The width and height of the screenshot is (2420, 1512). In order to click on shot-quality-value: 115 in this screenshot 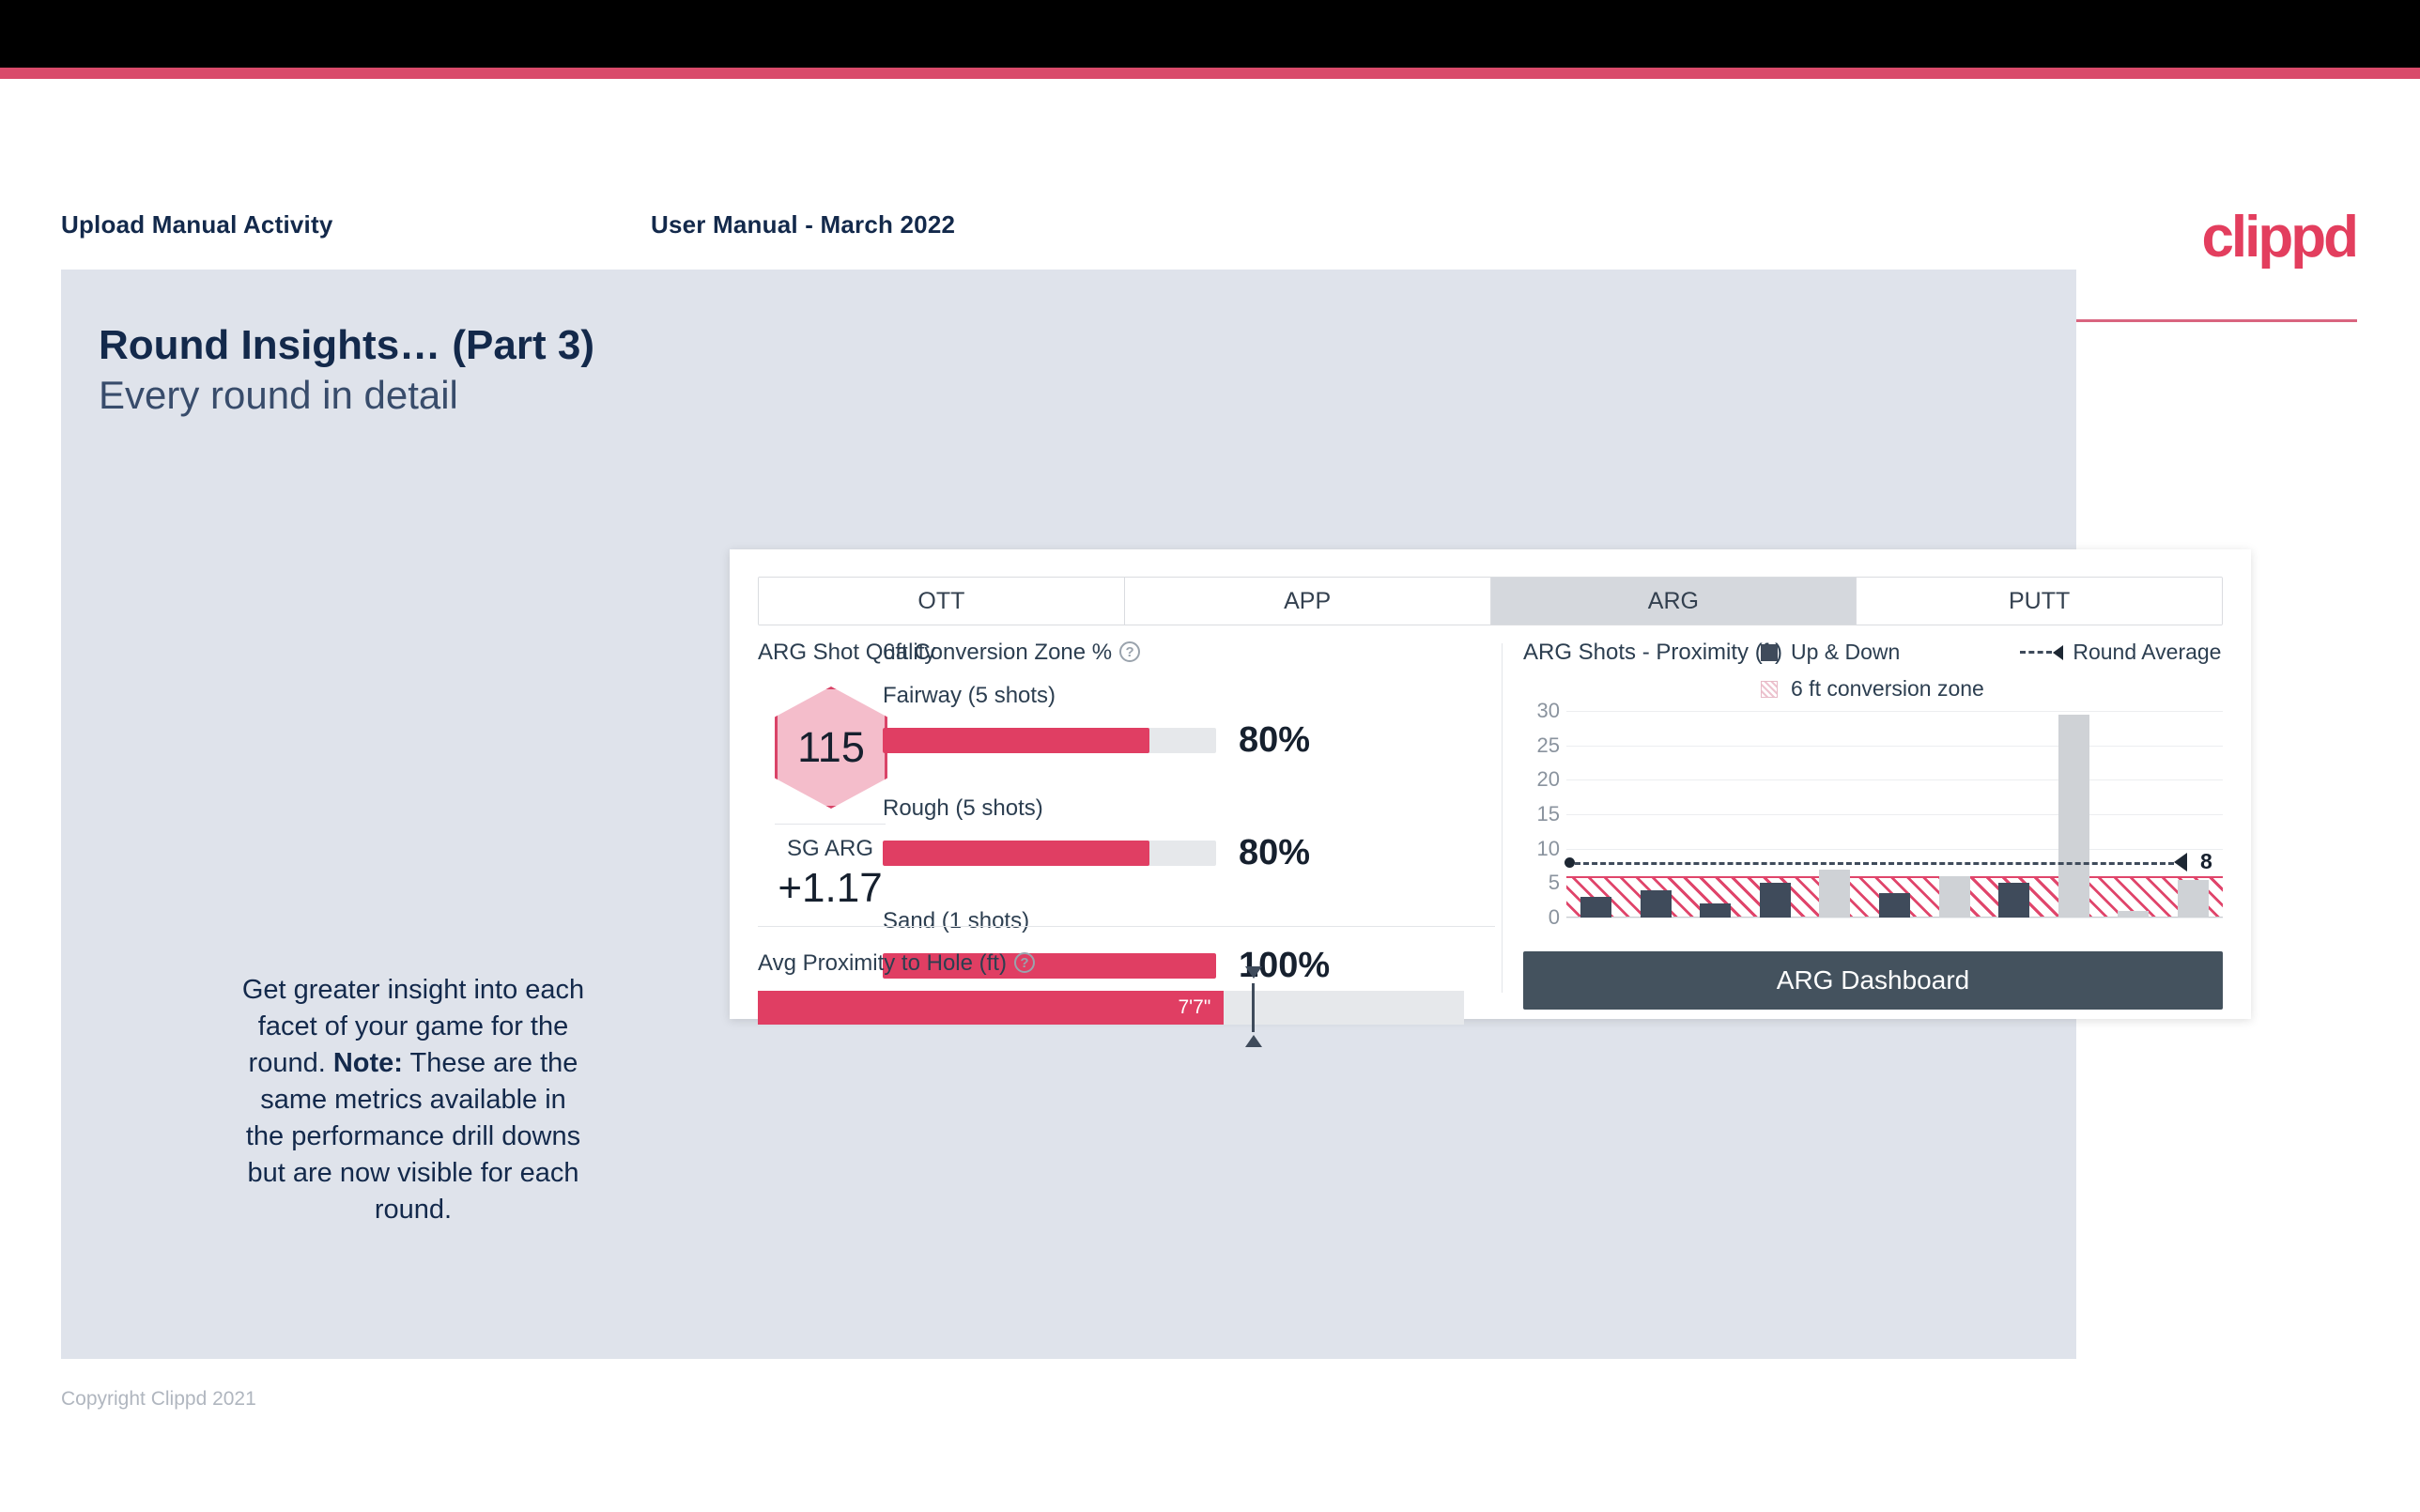, I will do `click(831, 747)`.